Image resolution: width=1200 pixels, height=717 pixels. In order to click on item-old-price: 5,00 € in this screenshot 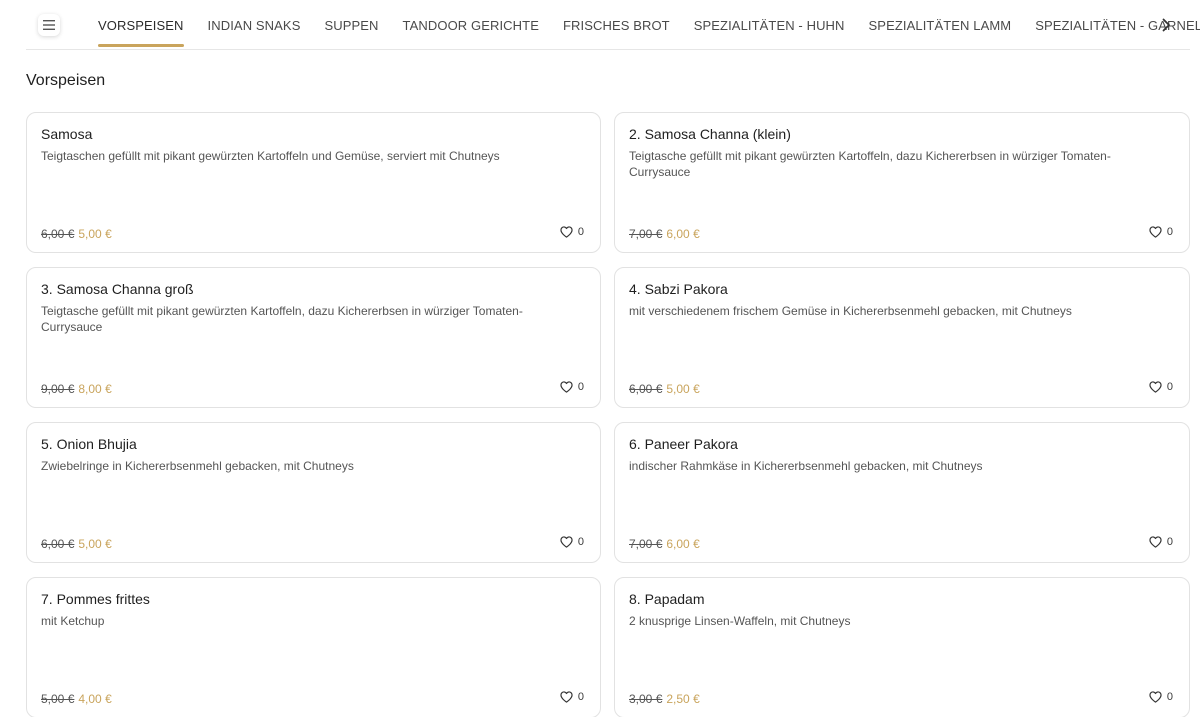, I will do `click(58, 699)`.